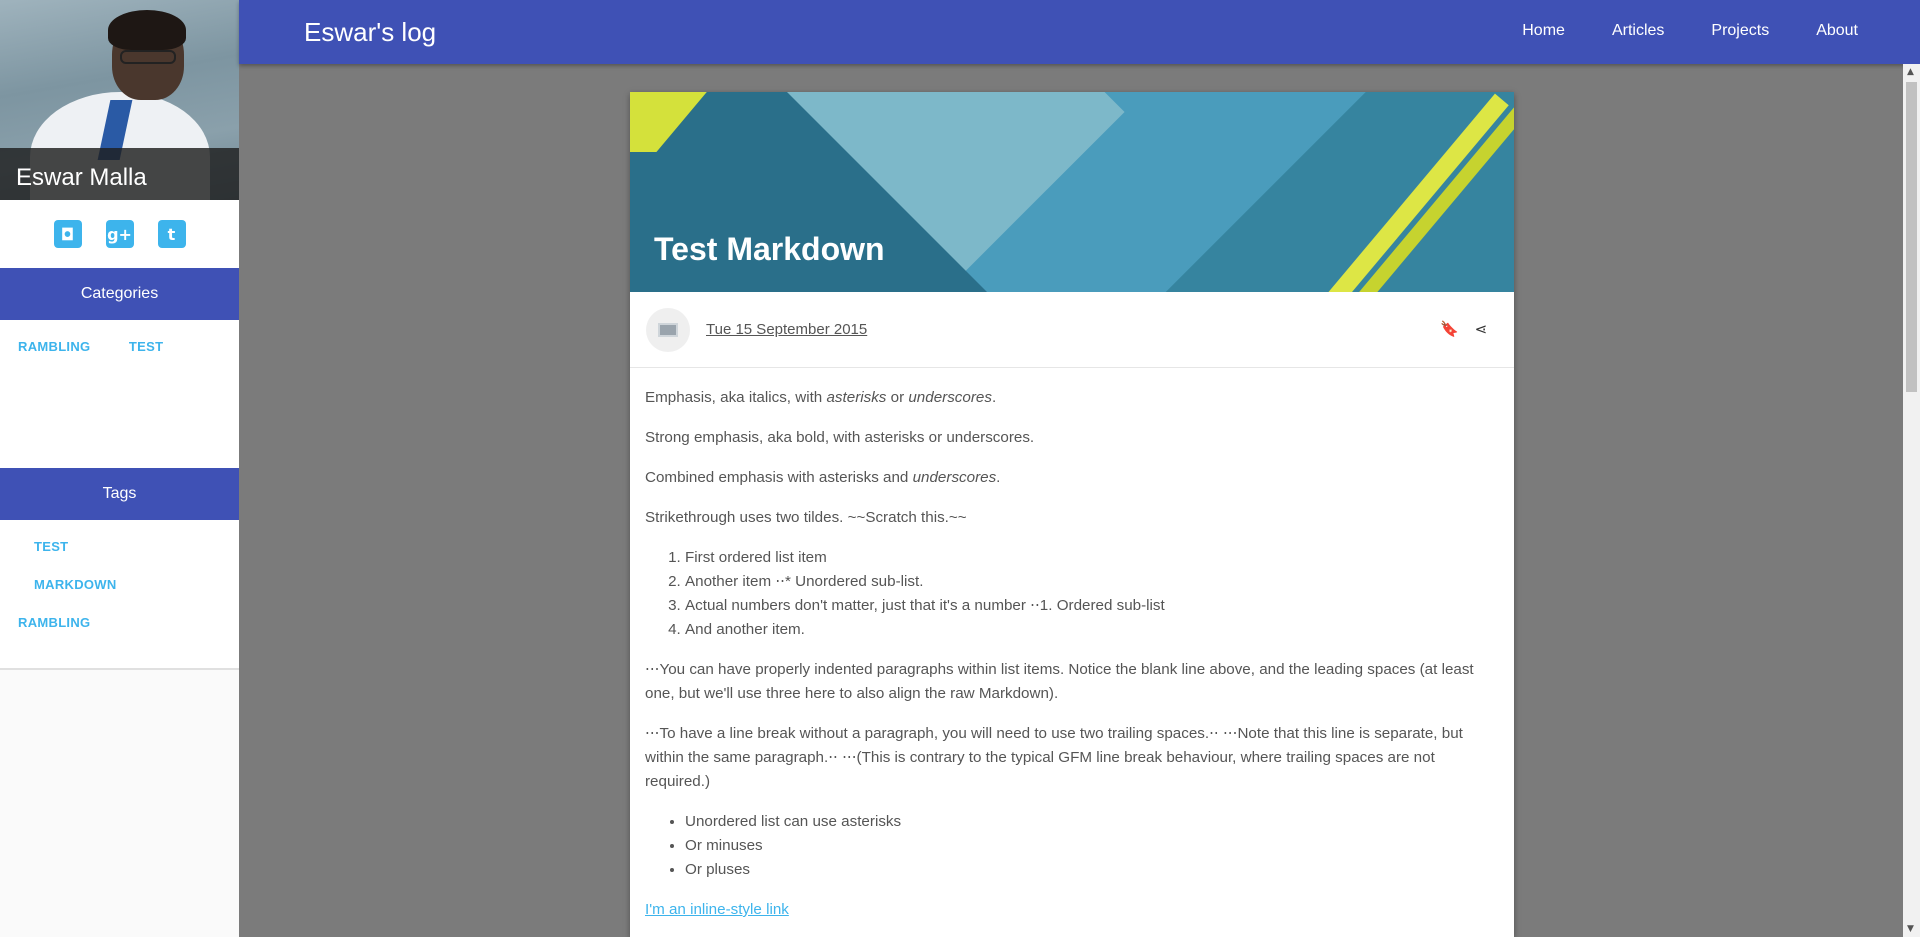 The width and height of the screenshot is (1920, 937). I want to click on social-links: ◘ g+ t, so click(119, 234).